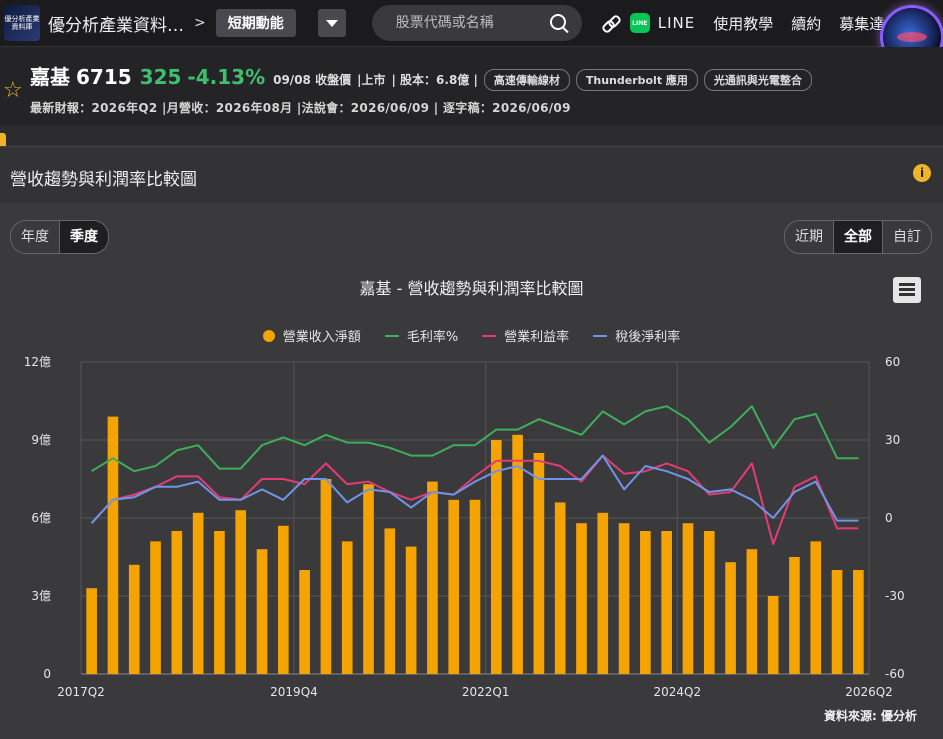  Describe the element at coordinates (41, 596) in the screenshot. I see `left-axis-tick-label: 3億` at that location.